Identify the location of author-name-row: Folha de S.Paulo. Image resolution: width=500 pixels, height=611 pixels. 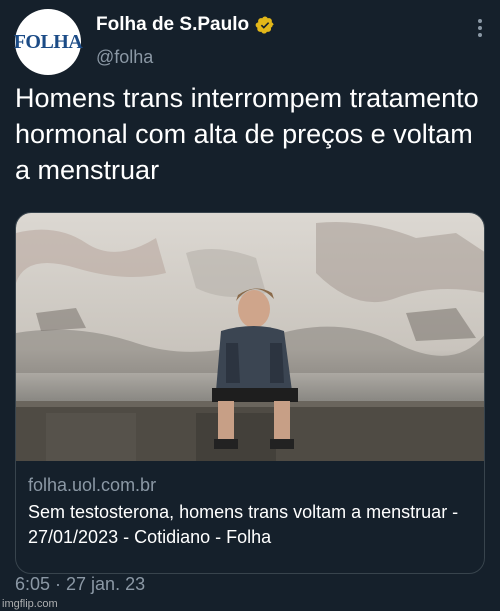
(185, 25).